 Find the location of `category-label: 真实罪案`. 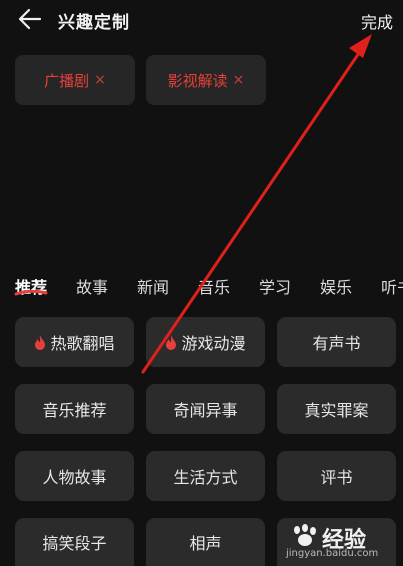

category-label: 真实罪案 is located at coordinates (336, 410).